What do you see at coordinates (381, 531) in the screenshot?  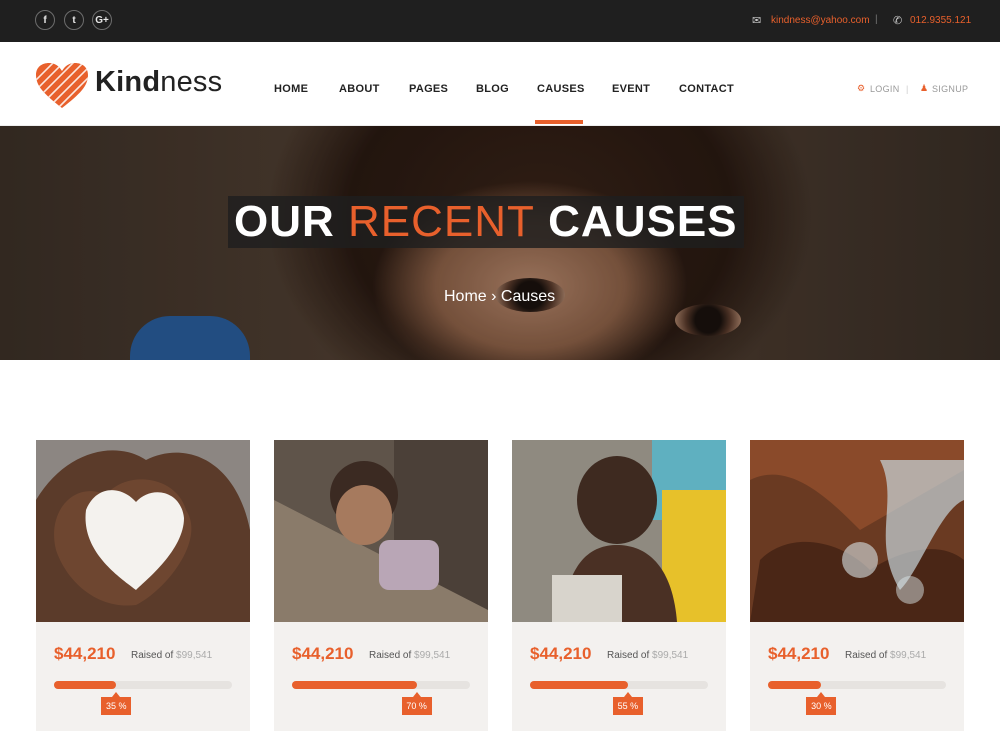 I see `cause-image-child-window` at bounding box center [381, 531].